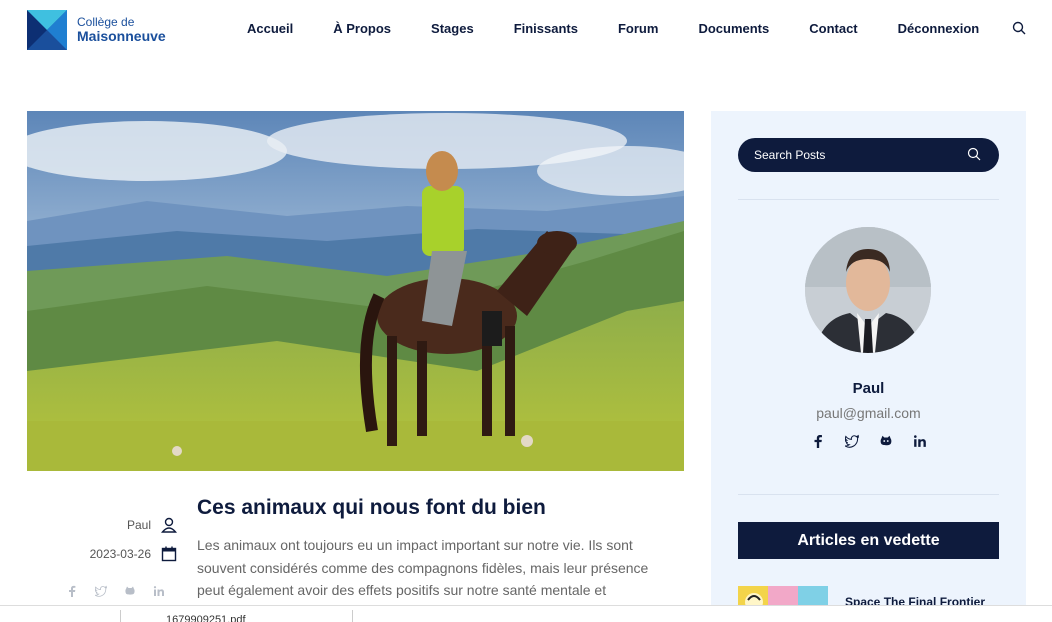  Describe the element at coordinates (270, 28) in the screenshot. I see `nav-accueil: Accueil` at that location.